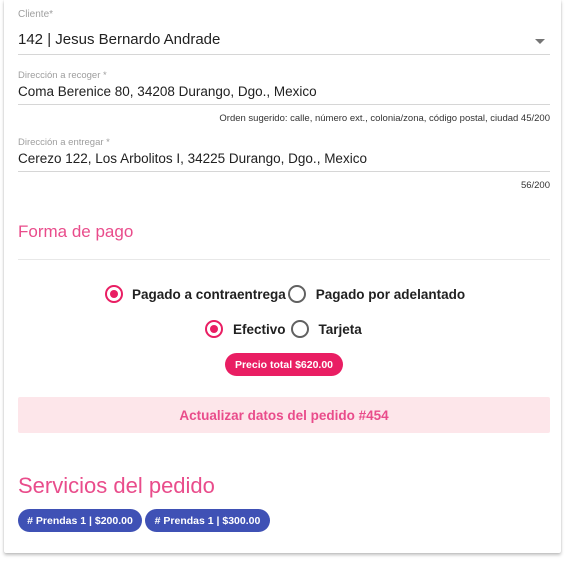 Image resolution: width=565 pixels, height=563 pixels. Describe the element at coordinates (340, 329) in the screenshot. I see `radio-label-tarjeta: Tarjeta` at that location.